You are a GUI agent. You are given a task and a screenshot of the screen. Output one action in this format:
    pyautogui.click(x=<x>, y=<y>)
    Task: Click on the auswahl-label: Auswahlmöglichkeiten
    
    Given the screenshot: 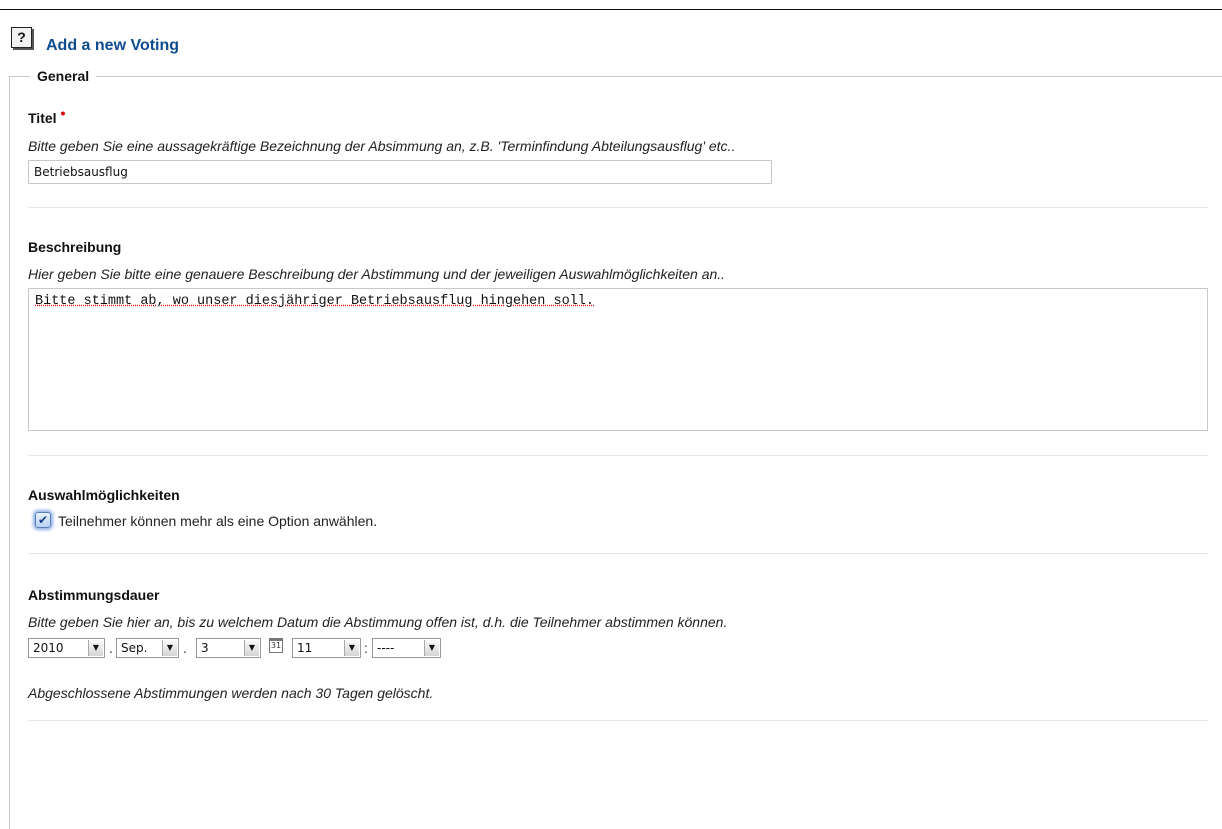 What is the action you would take?
    pyautogui.click(x=104, y=495)
    